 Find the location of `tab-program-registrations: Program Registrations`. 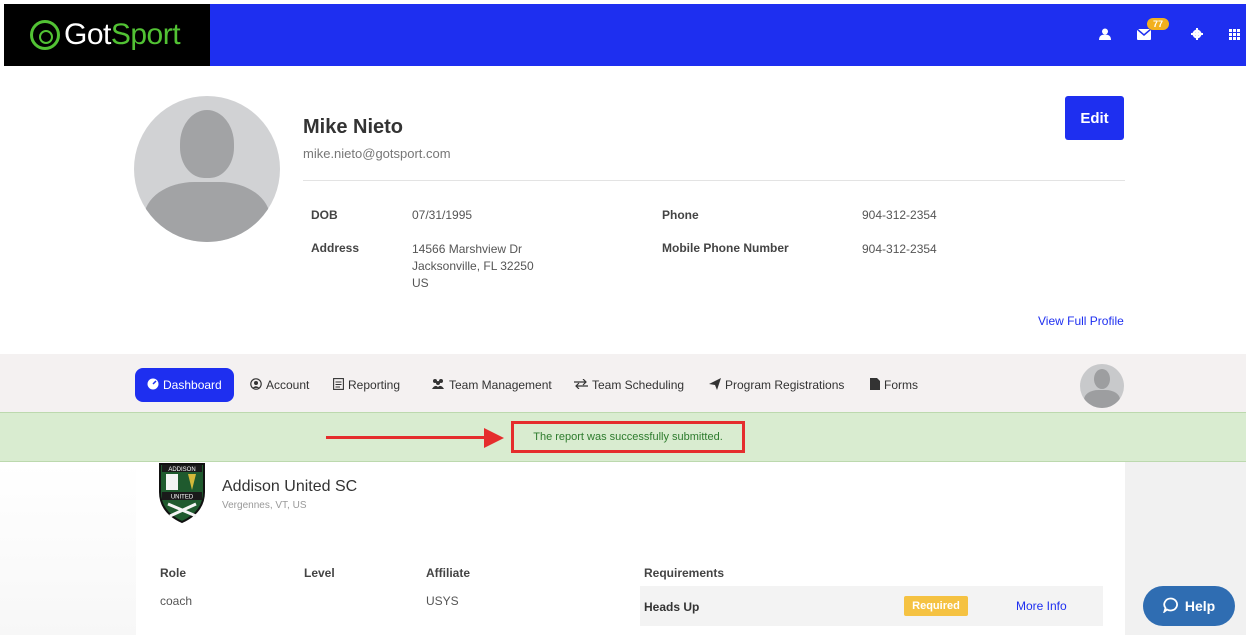

tab-program-registrations: Program Registrations is located at coordinates (776, 385).